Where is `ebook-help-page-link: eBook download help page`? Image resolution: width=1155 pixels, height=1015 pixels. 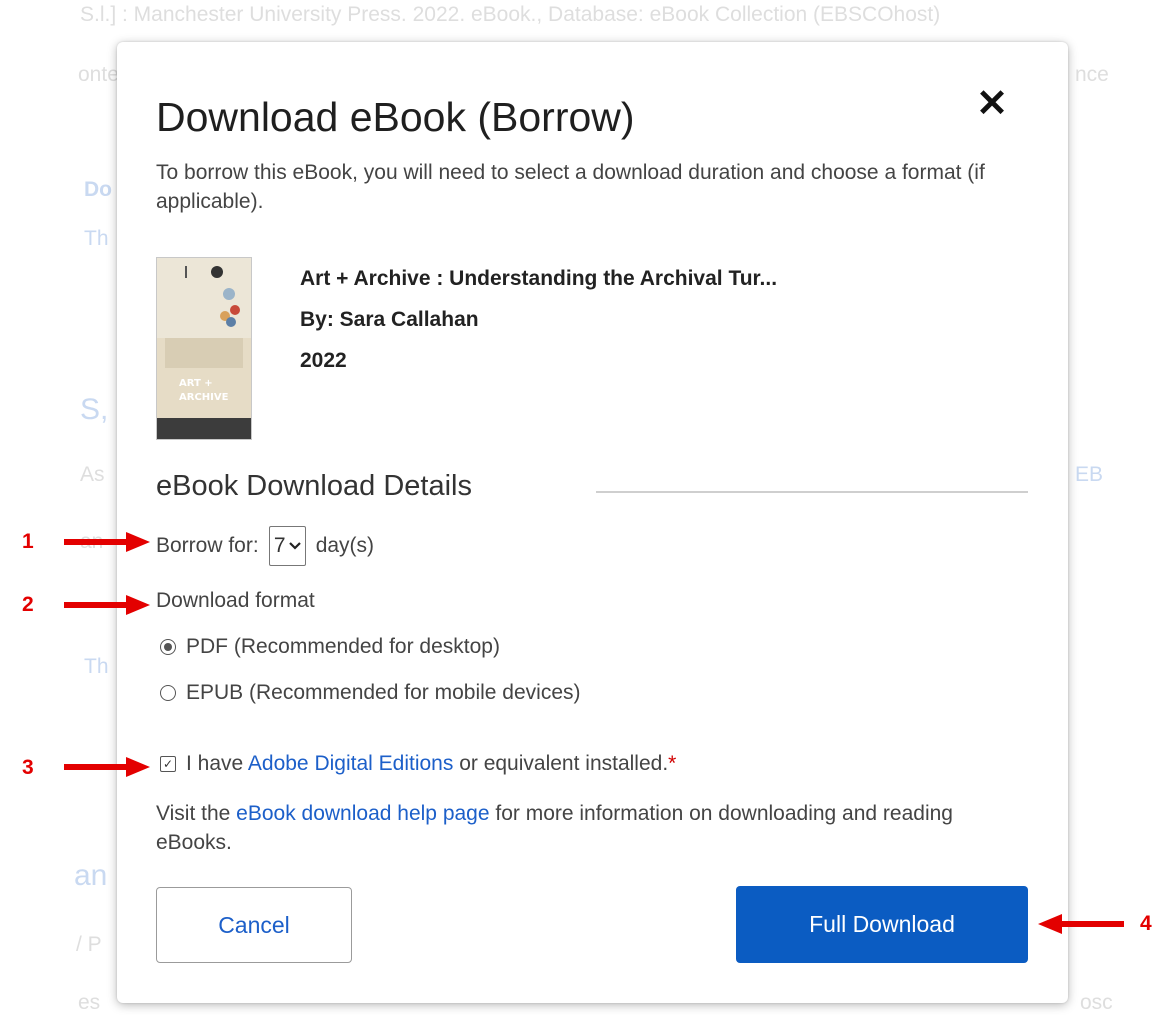 ebook-help-page-link: eBook download help page is located at coordinates (362, 813).